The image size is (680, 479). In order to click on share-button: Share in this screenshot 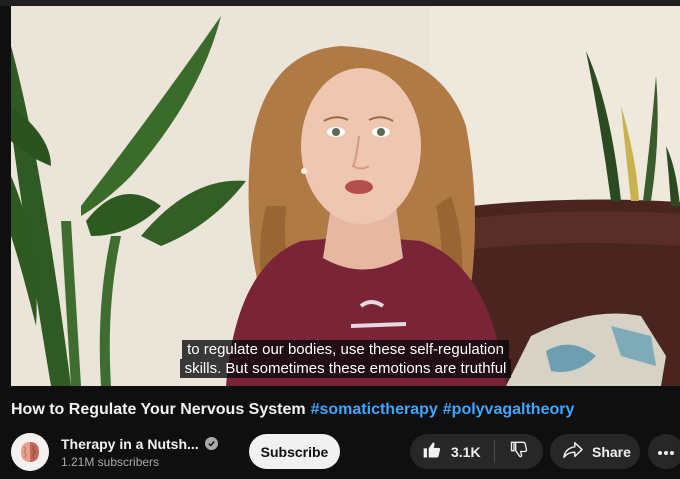, I will do `click(595, 451)`.